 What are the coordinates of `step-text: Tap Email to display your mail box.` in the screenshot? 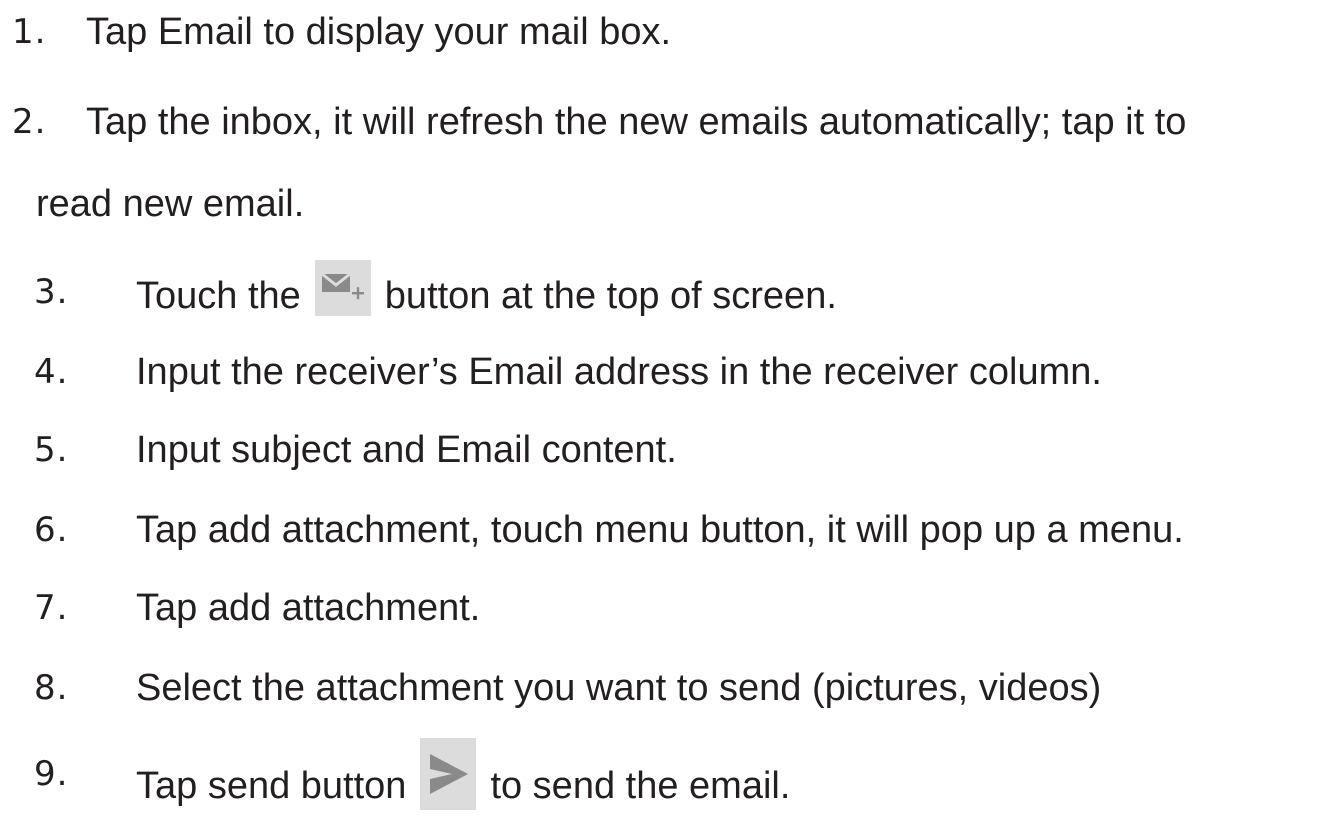 It's located at (379, 32).